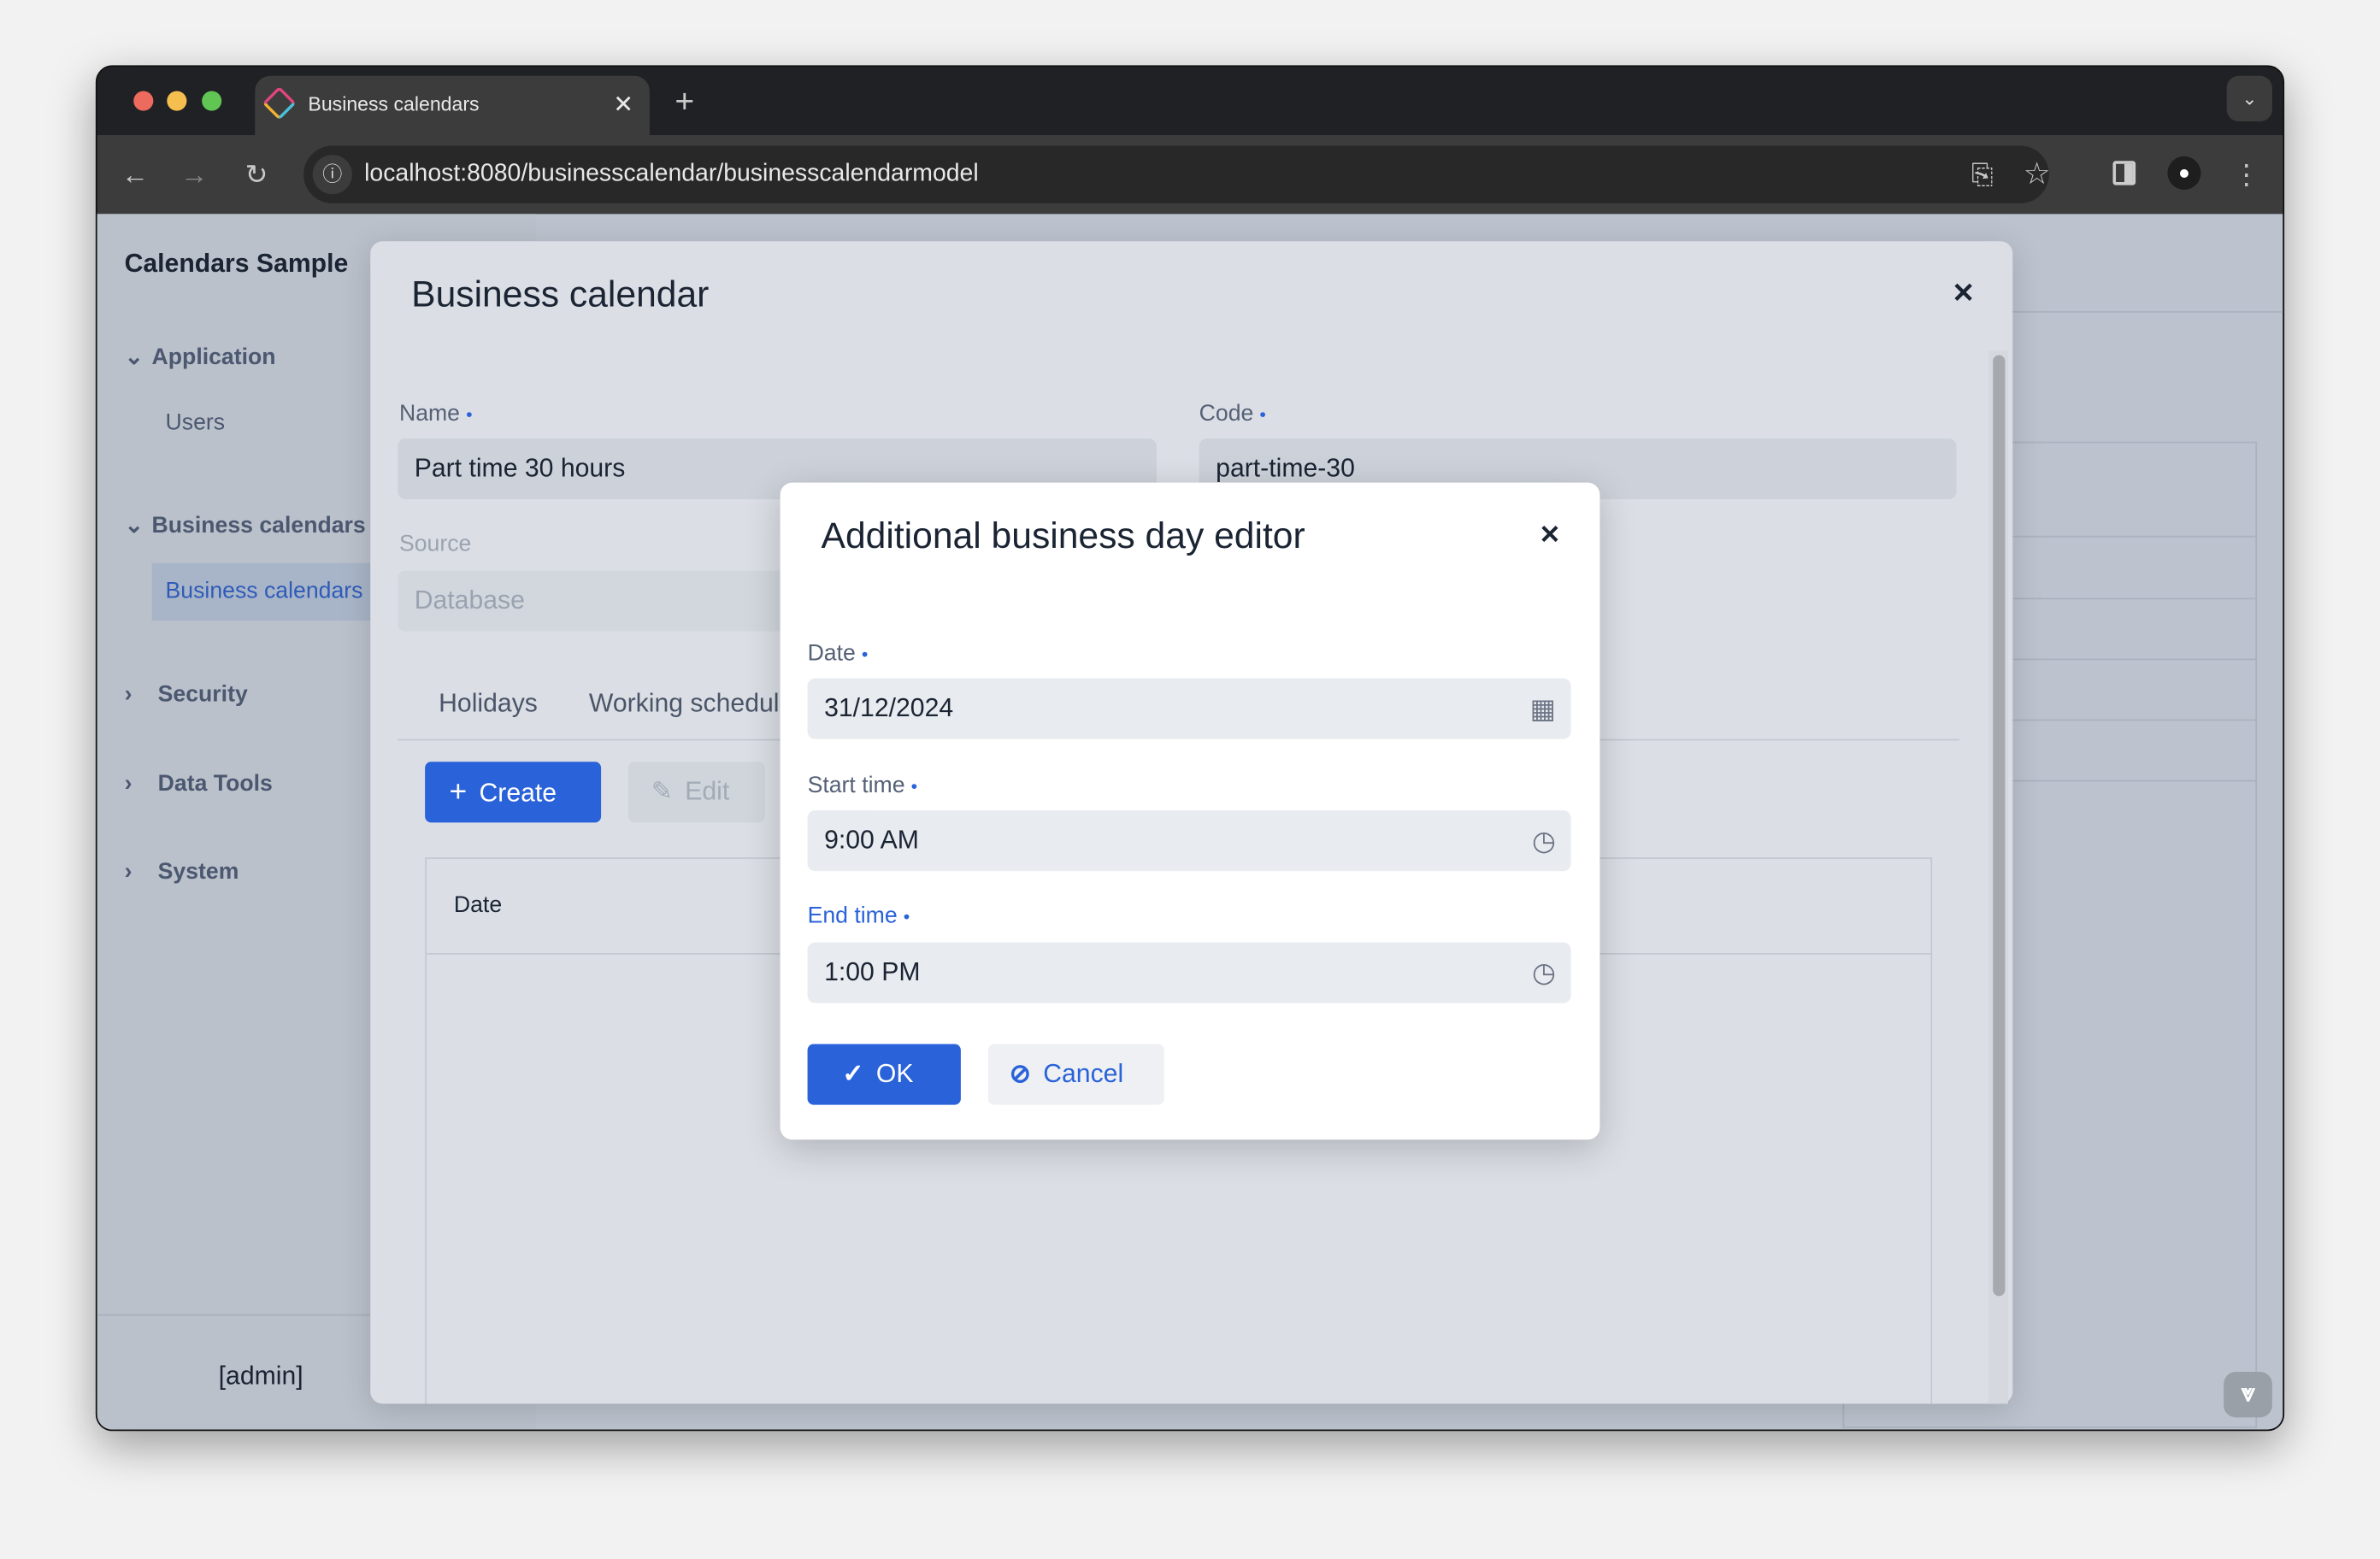  I want to click on reload-icon: ↻, so click(257, 174).